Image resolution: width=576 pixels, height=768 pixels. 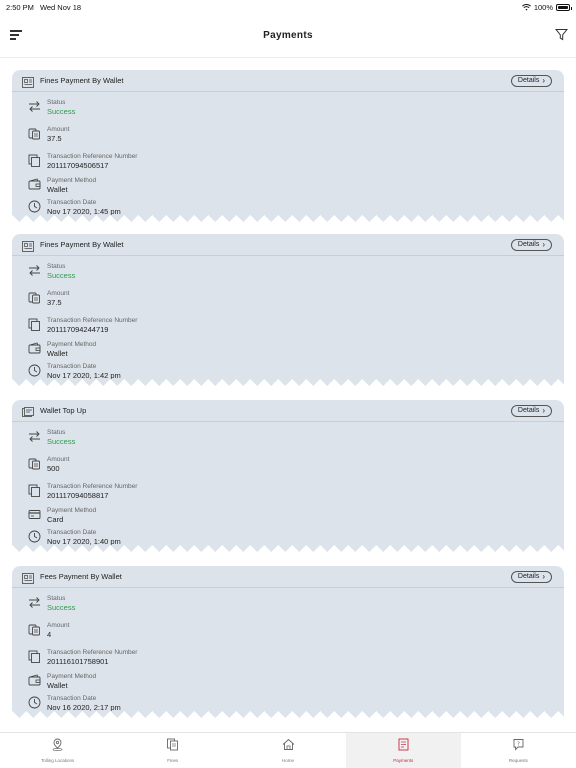 What do you see at coordinates (57, 747) in the screenshot?
I see `location-pin-icon` at bounding box center [57, 747].